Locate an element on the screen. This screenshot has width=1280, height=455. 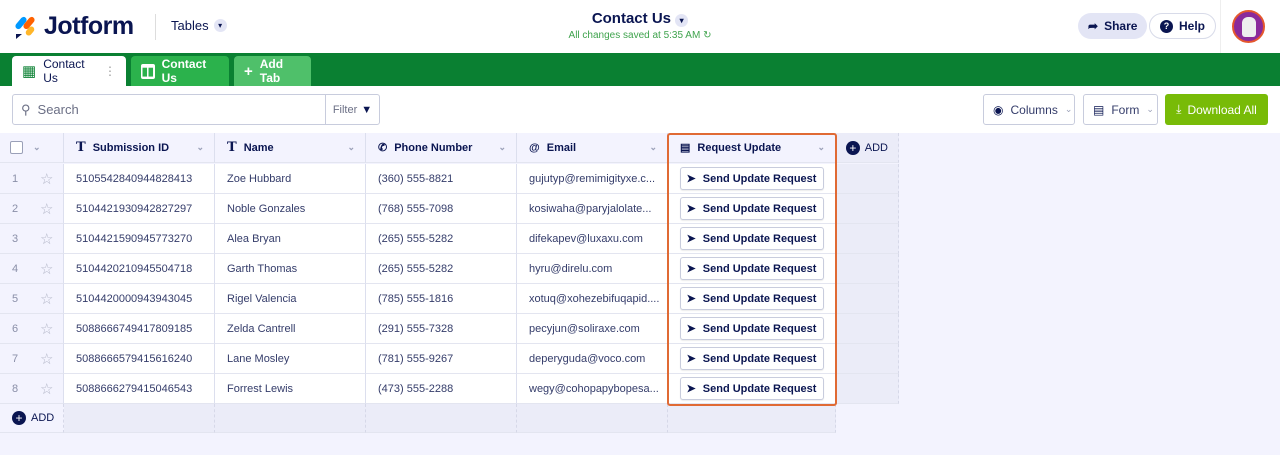
columns-button: ◉ Columns ⌄ is located at coordinates (1029, 109).